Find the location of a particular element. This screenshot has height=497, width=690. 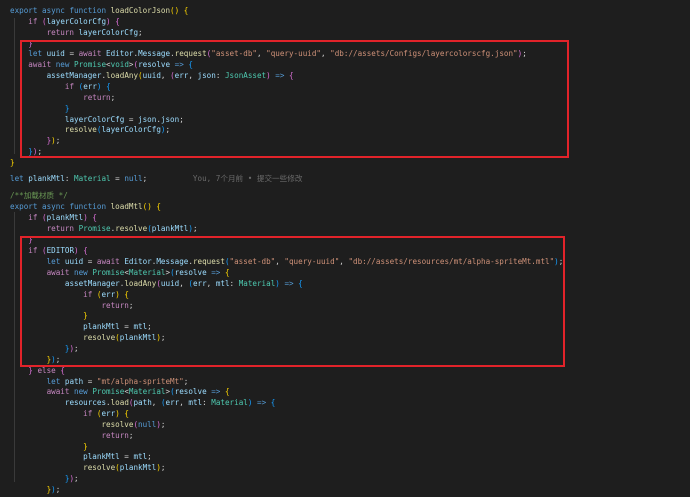

code-line: if (err) { is located at coordinates (69, 413).